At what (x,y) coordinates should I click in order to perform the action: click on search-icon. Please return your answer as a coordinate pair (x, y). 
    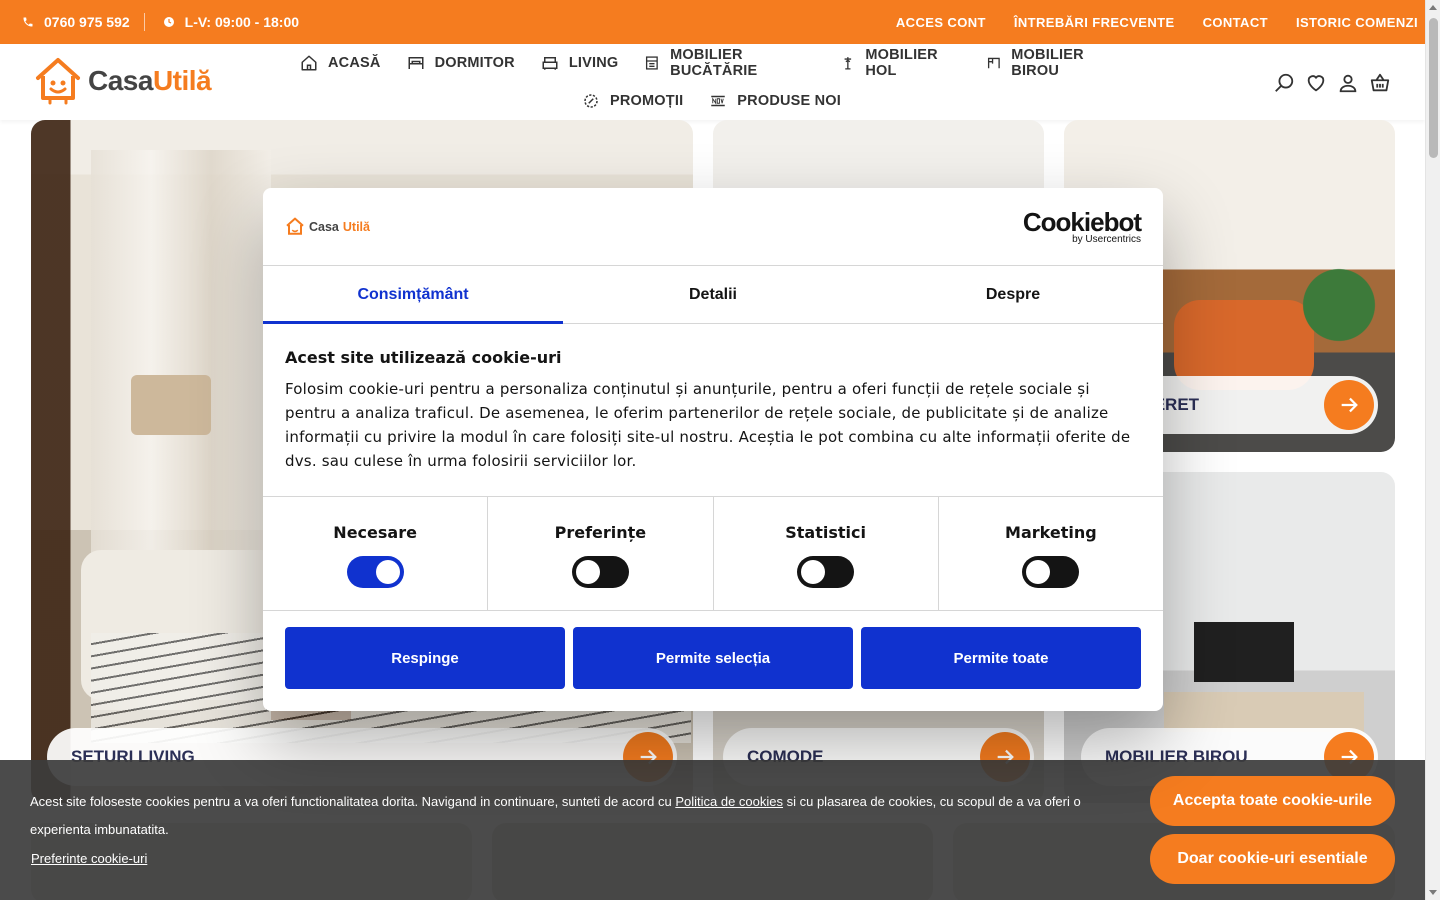
    Looking at the image, I should click on (1284, 83).